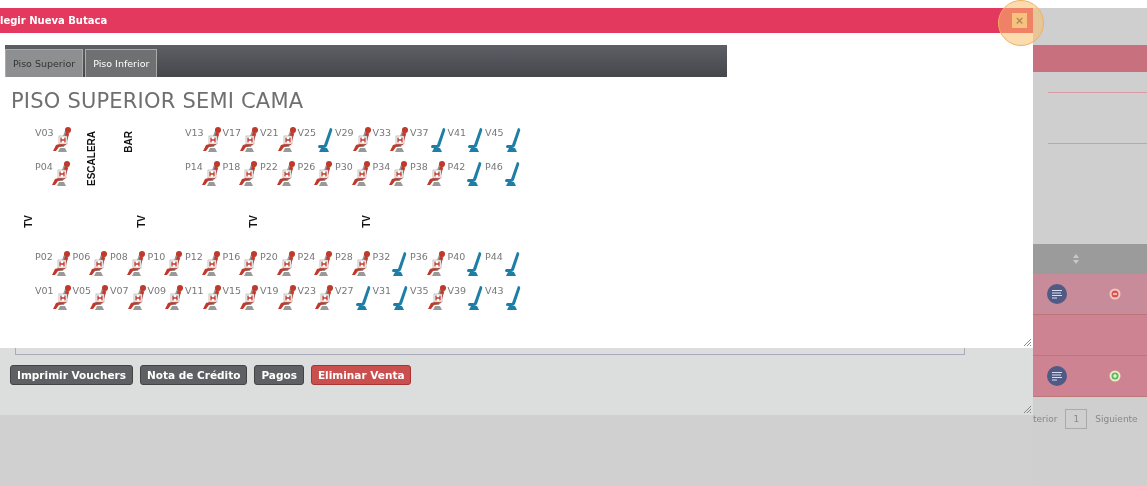  What do you see at coordinates (279, 375) in the screenshot?
I see `action-button: Pagos` at bounding box center [279, 375].